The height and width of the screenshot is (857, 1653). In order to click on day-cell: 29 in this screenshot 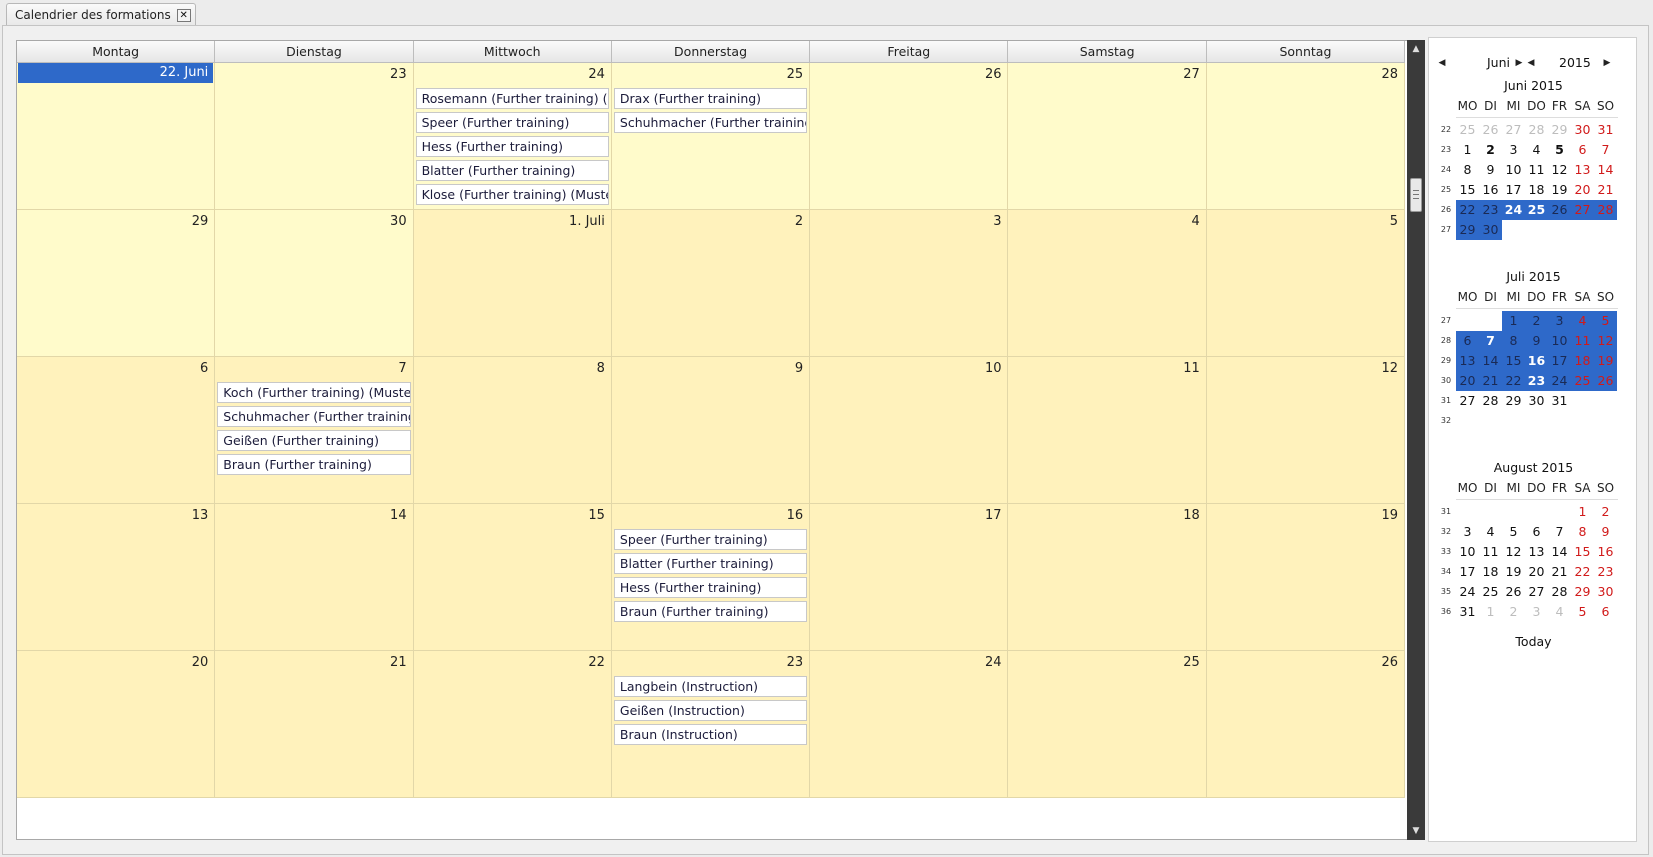, I will do `click(116, 283)`.